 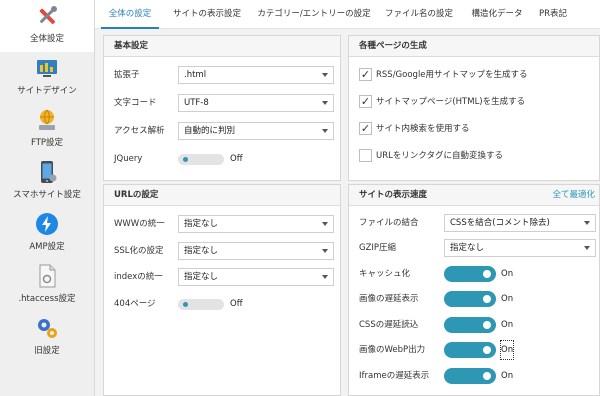 I want to click on analytics-row: アクセス解析 自動的に判別, so click(x=224, y=131).